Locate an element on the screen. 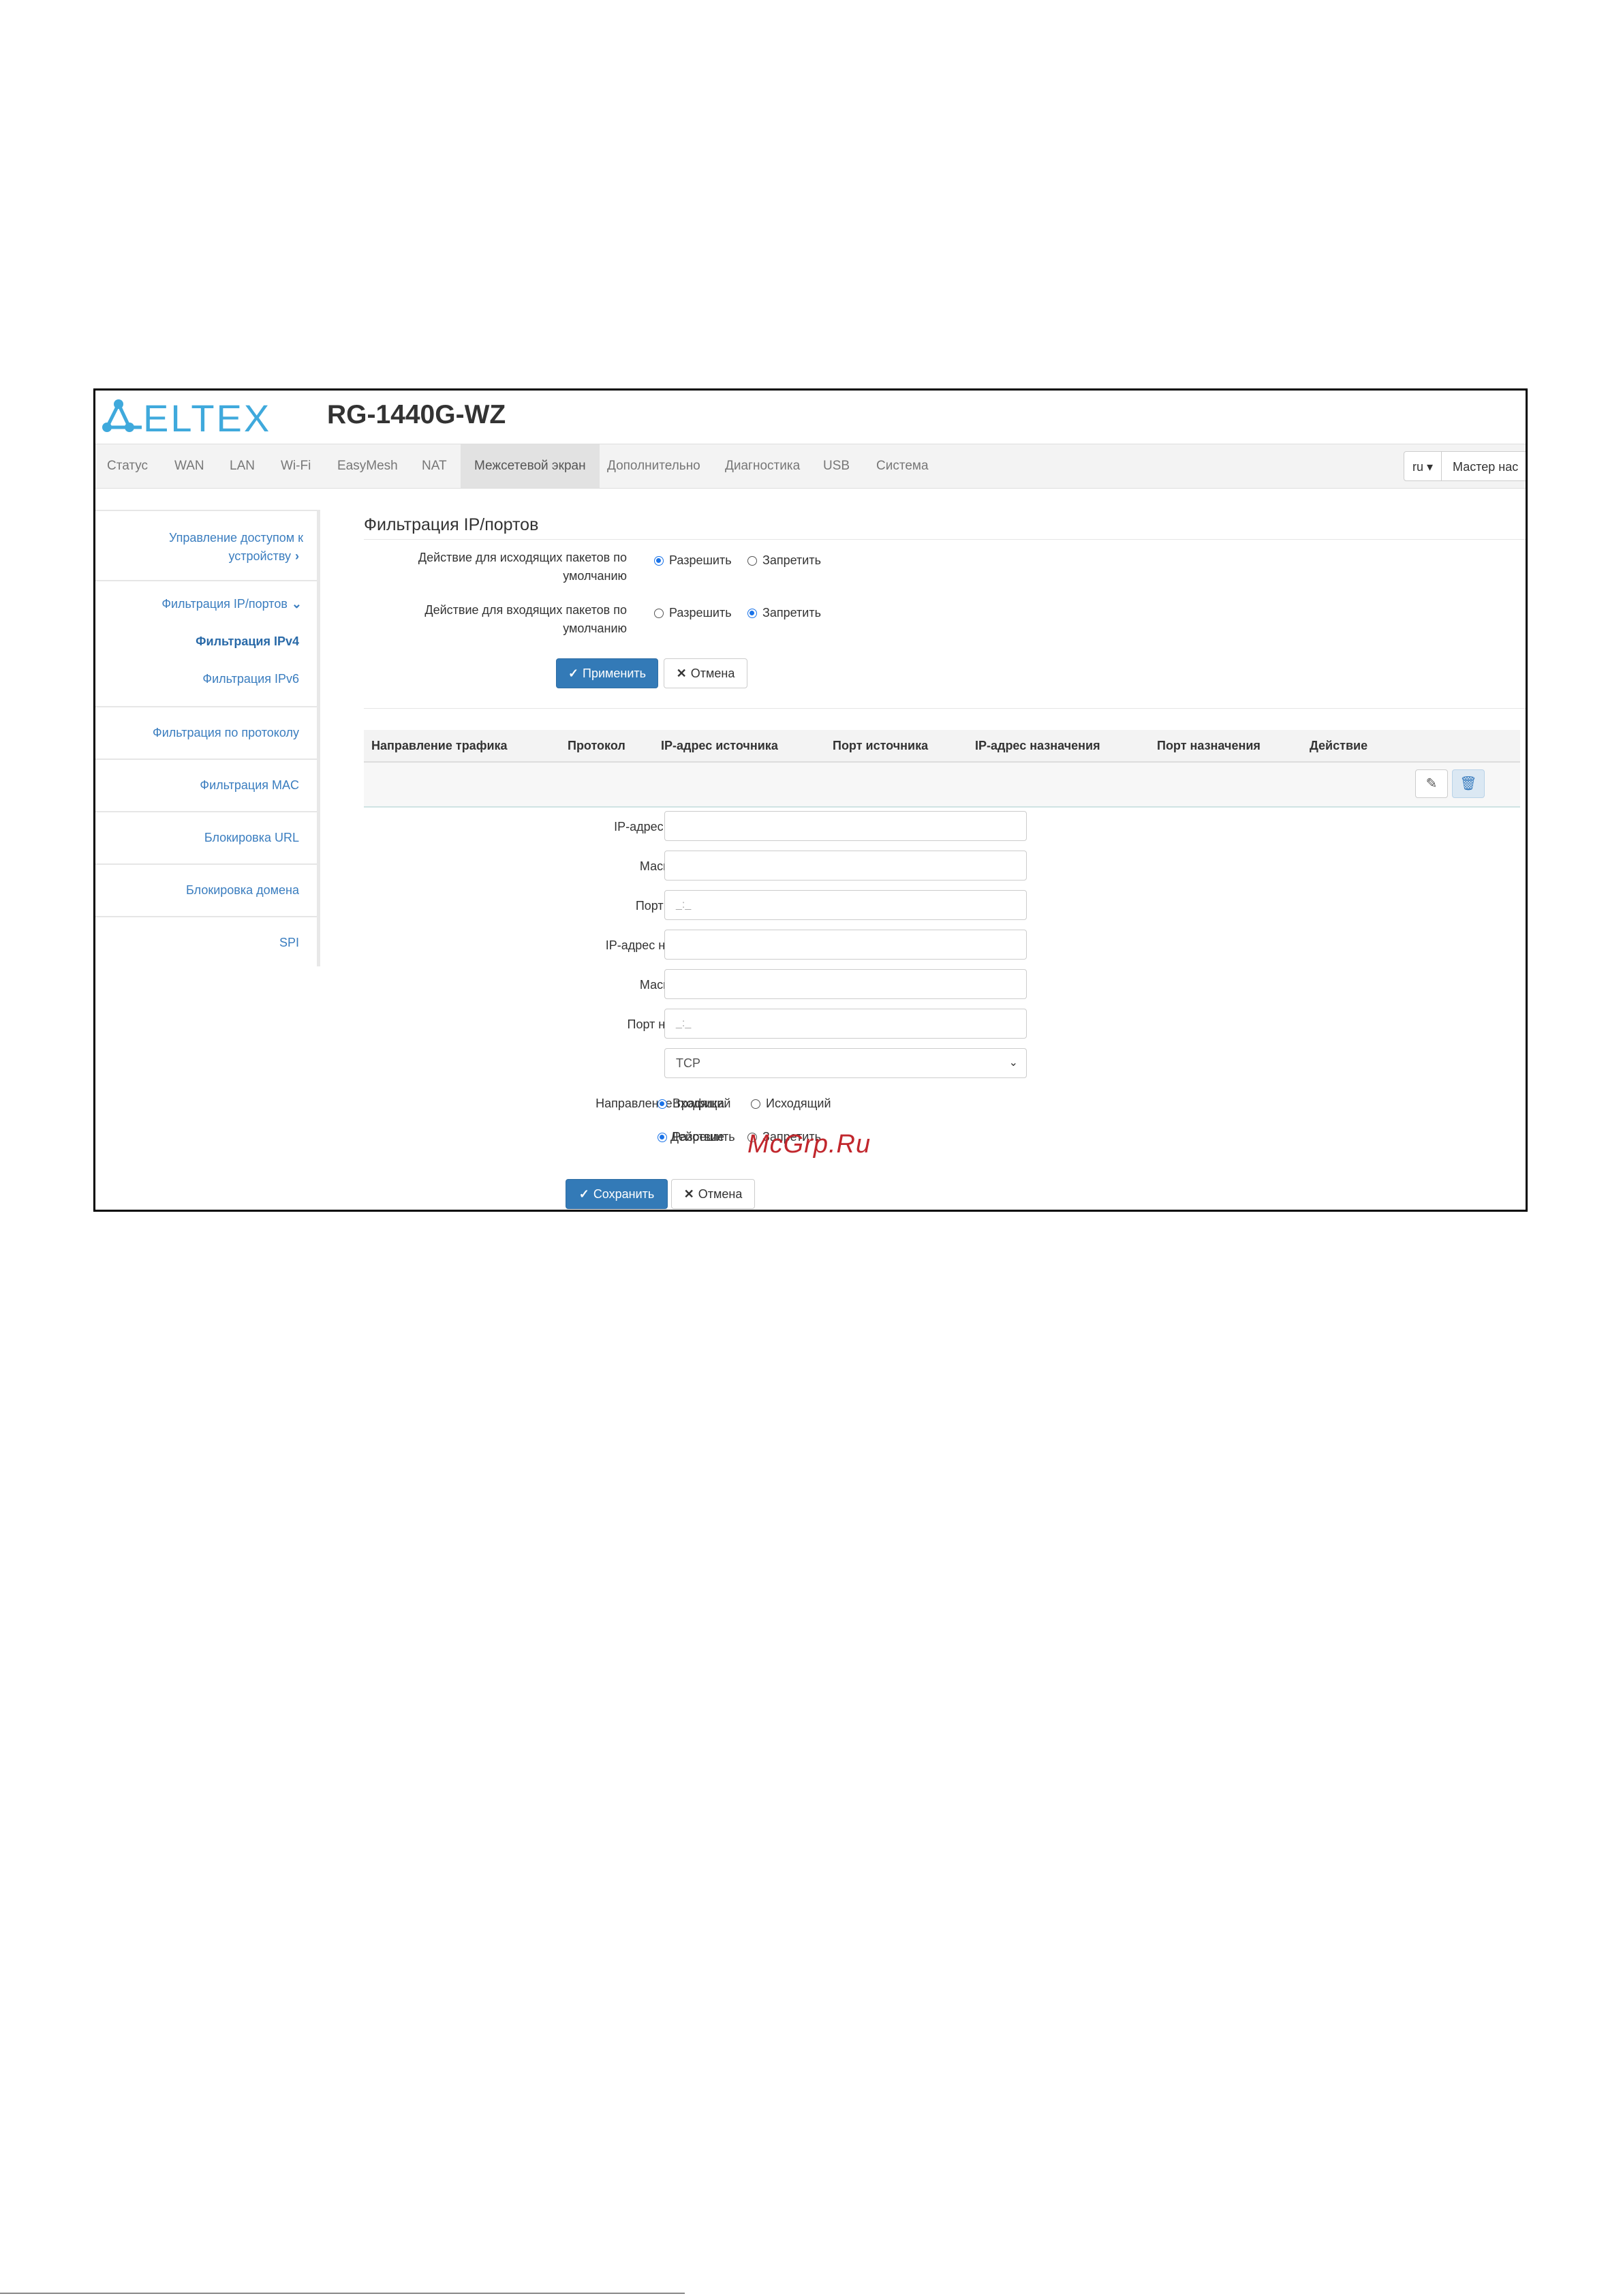 This screenshot has height=2296, width=1623. dst-mask-input is located at coordinates (845, 984).